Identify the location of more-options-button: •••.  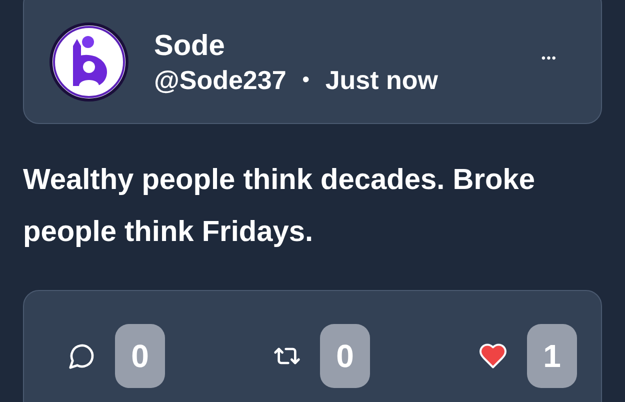
(549, 58).